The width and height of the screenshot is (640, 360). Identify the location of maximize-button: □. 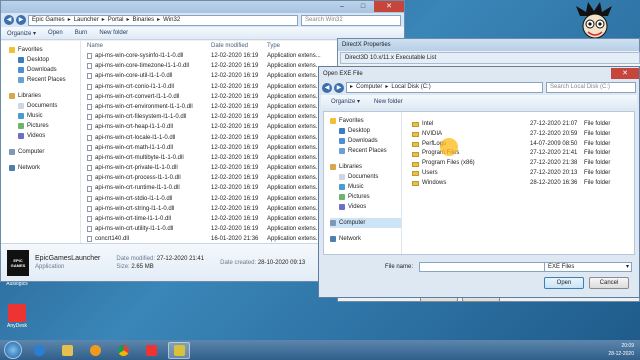
(363, 6).